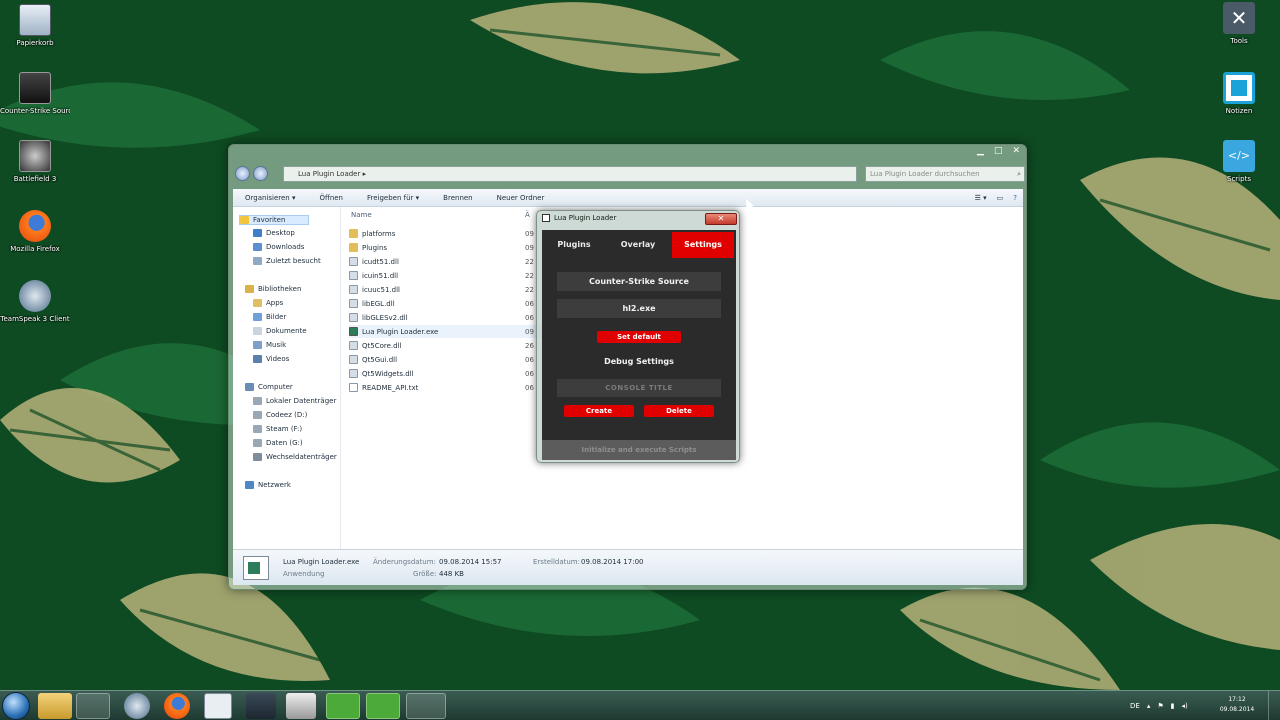 This screenshot has height=720, width=1280. What do you see at coordinates (447, 331) in the screenshot?
I see `file-row-lua-plugin-loader: Lua Plugin Loader.exe 09` at bounding box center [447, 331].